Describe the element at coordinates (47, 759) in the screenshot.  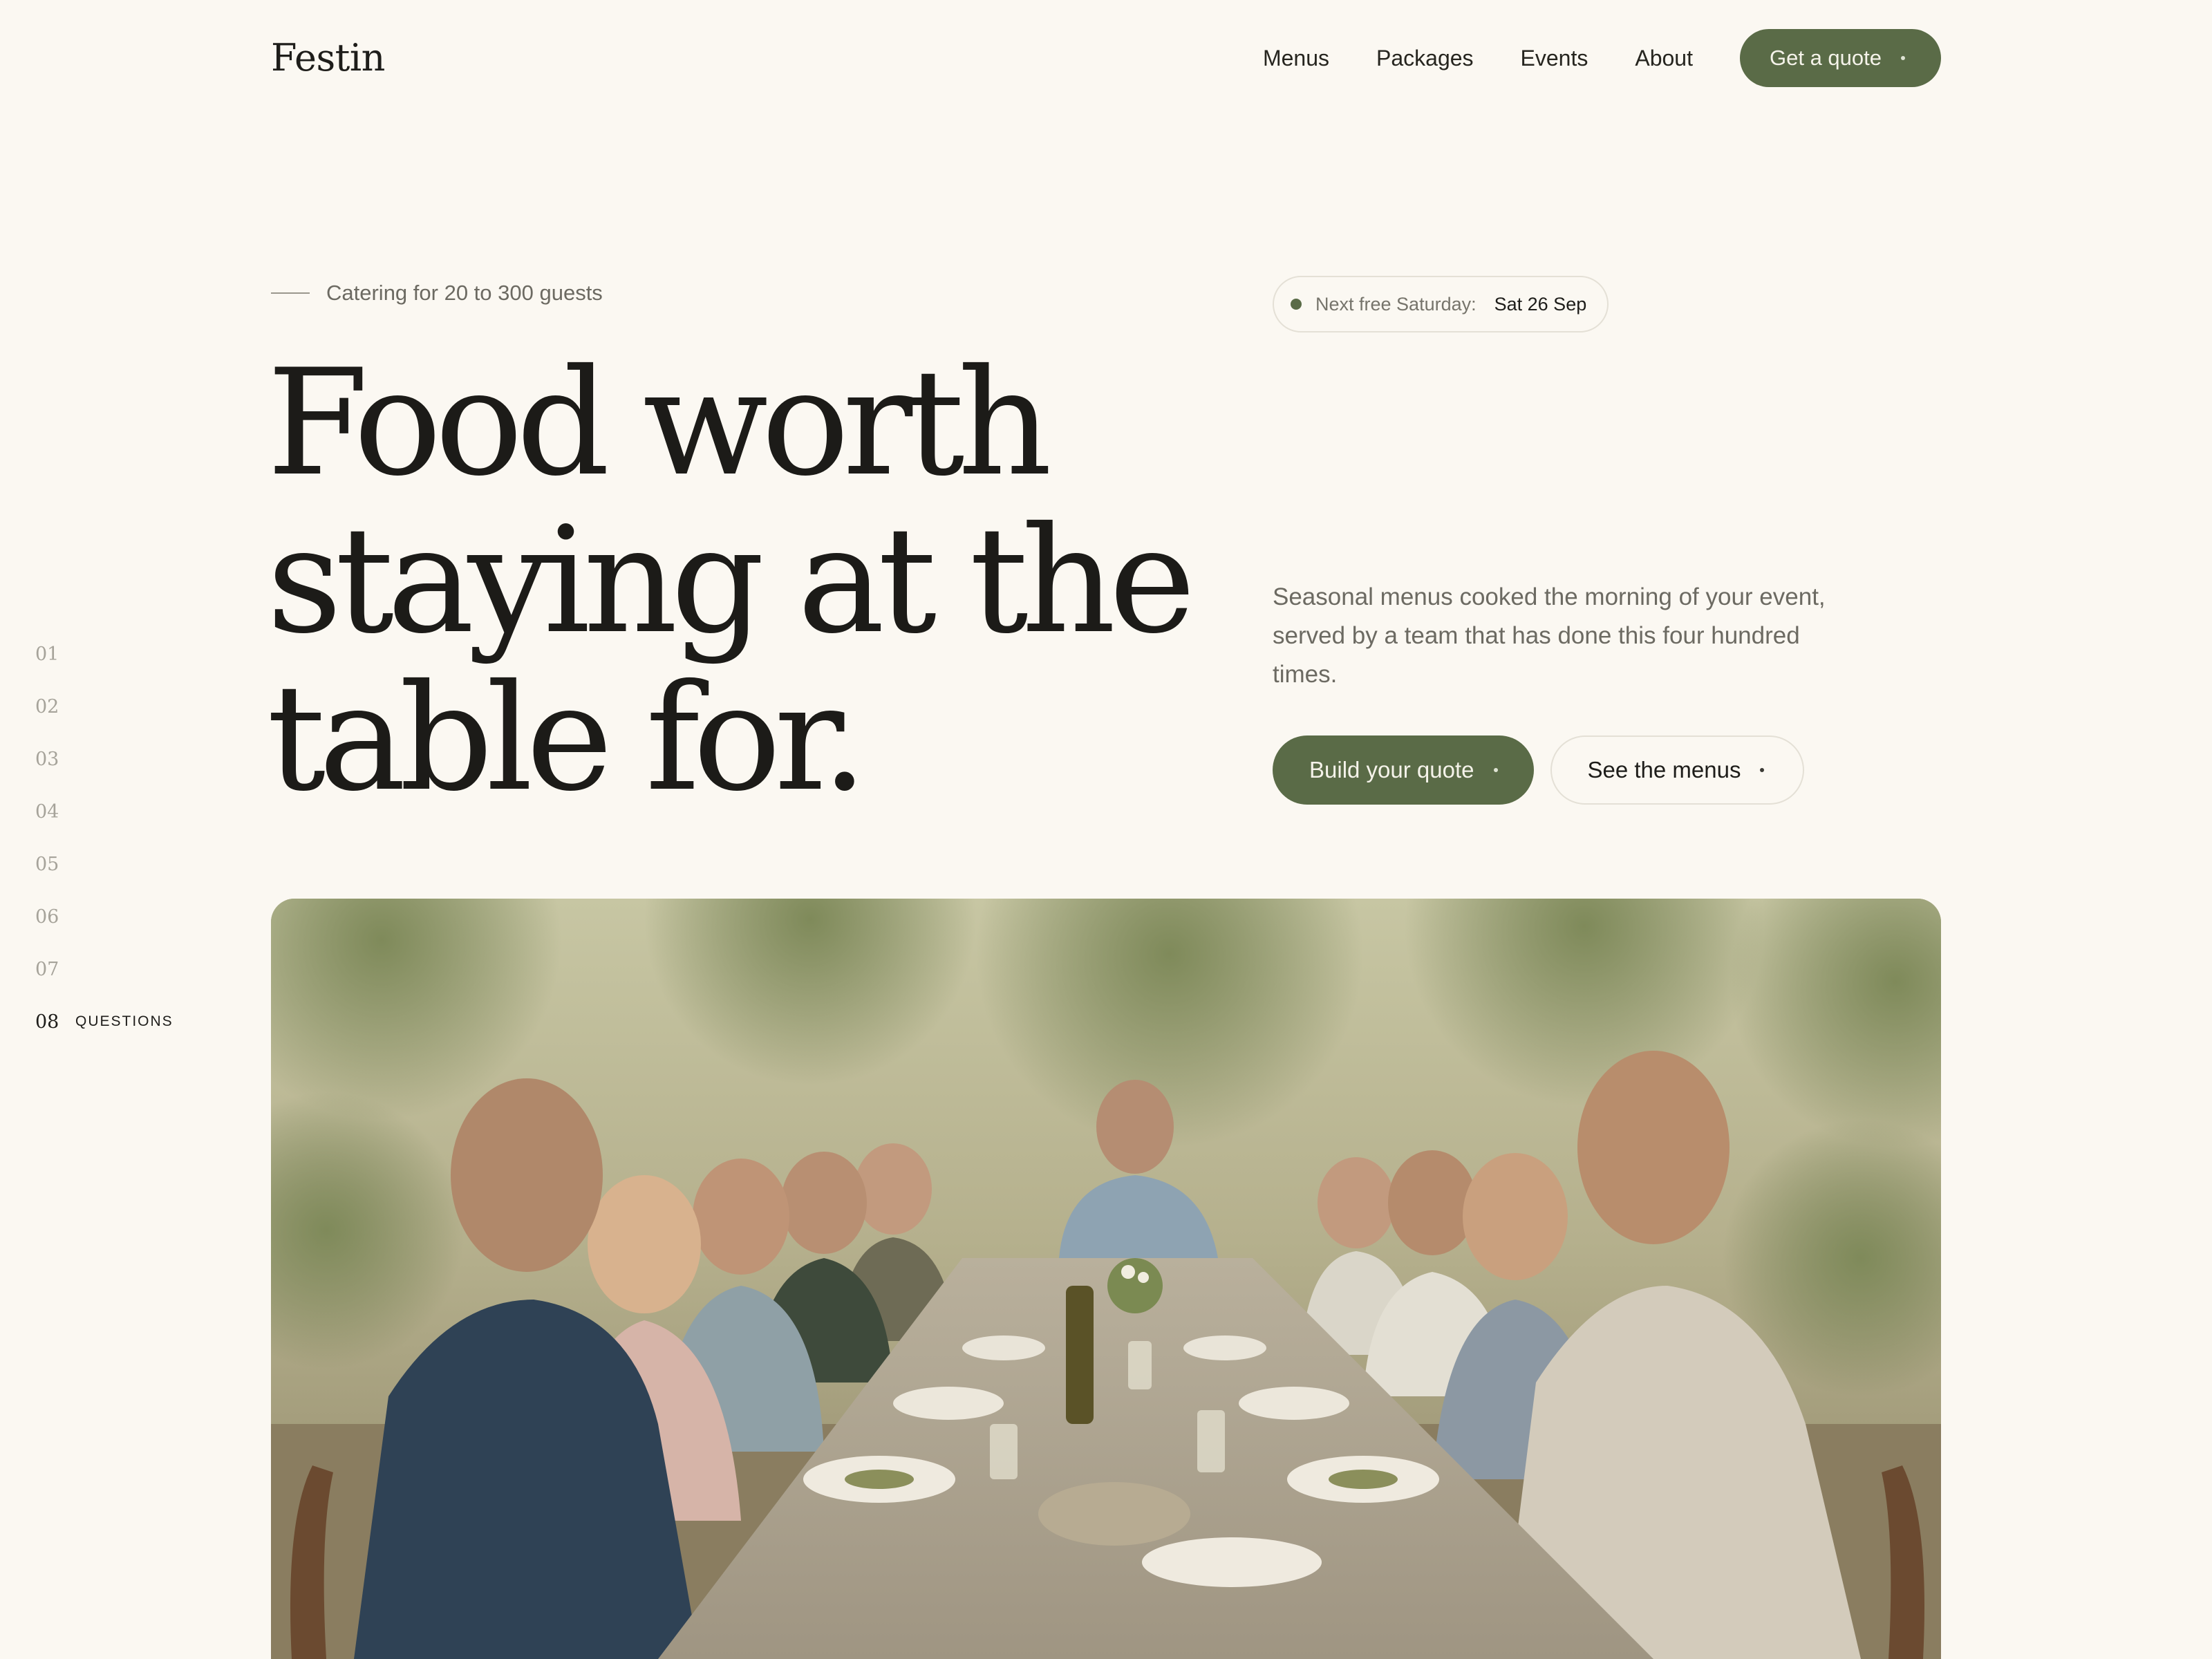
I see `section-number: 03` at that location.